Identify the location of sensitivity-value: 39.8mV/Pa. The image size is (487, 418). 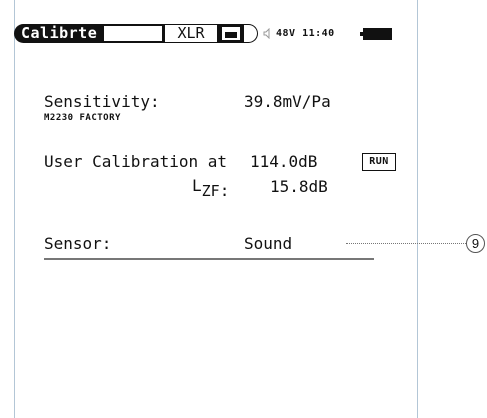
(287, 101).